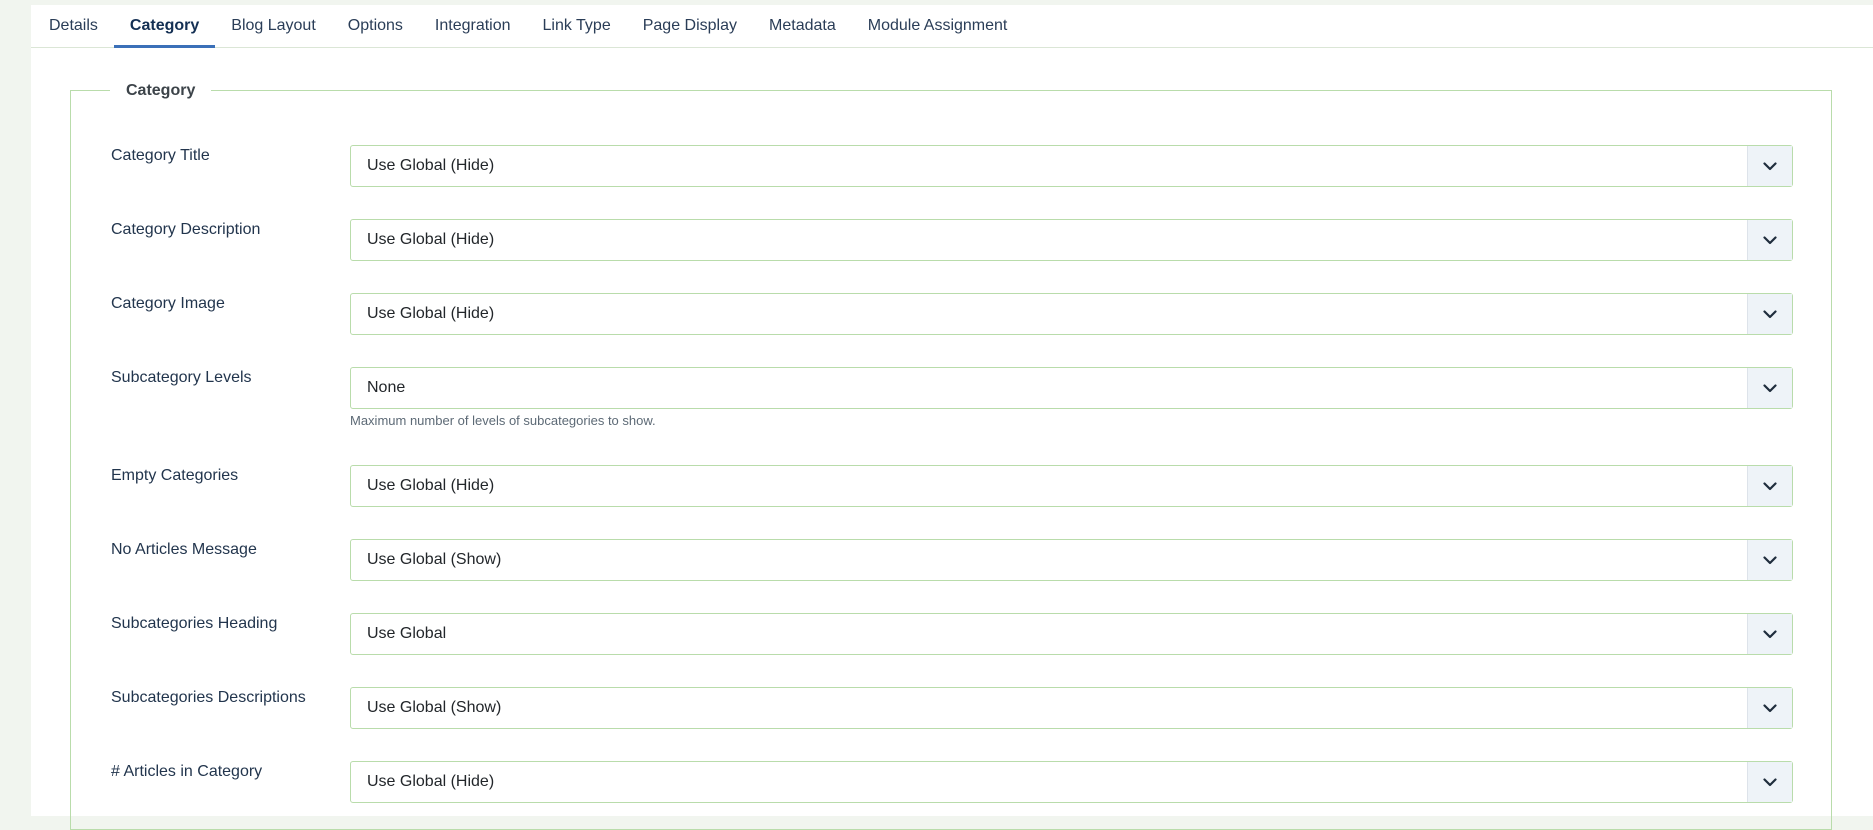 This screenshot has height=830, width=1873. I want to click on no-articles-message-select: Use Global (Show), so click(1071, 560).